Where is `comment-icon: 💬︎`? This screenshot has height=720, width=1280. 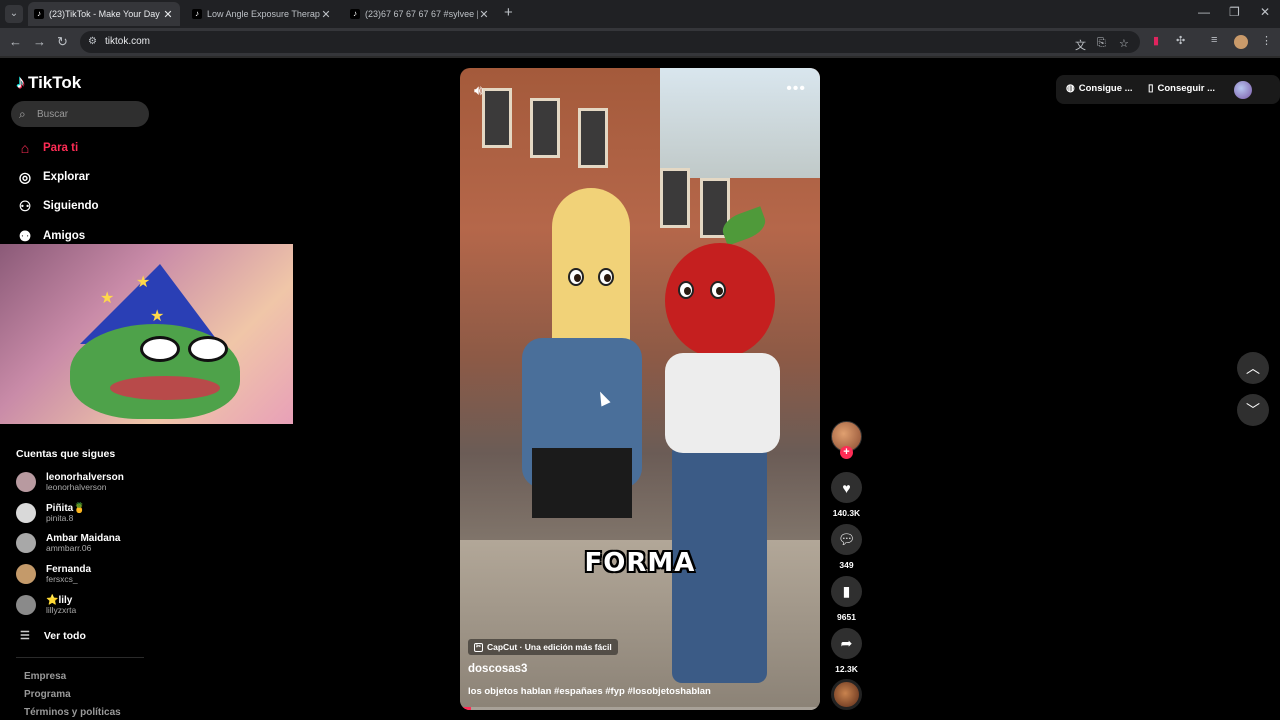 comment-icon: 💬︎ is located at coordinates (846, 539).